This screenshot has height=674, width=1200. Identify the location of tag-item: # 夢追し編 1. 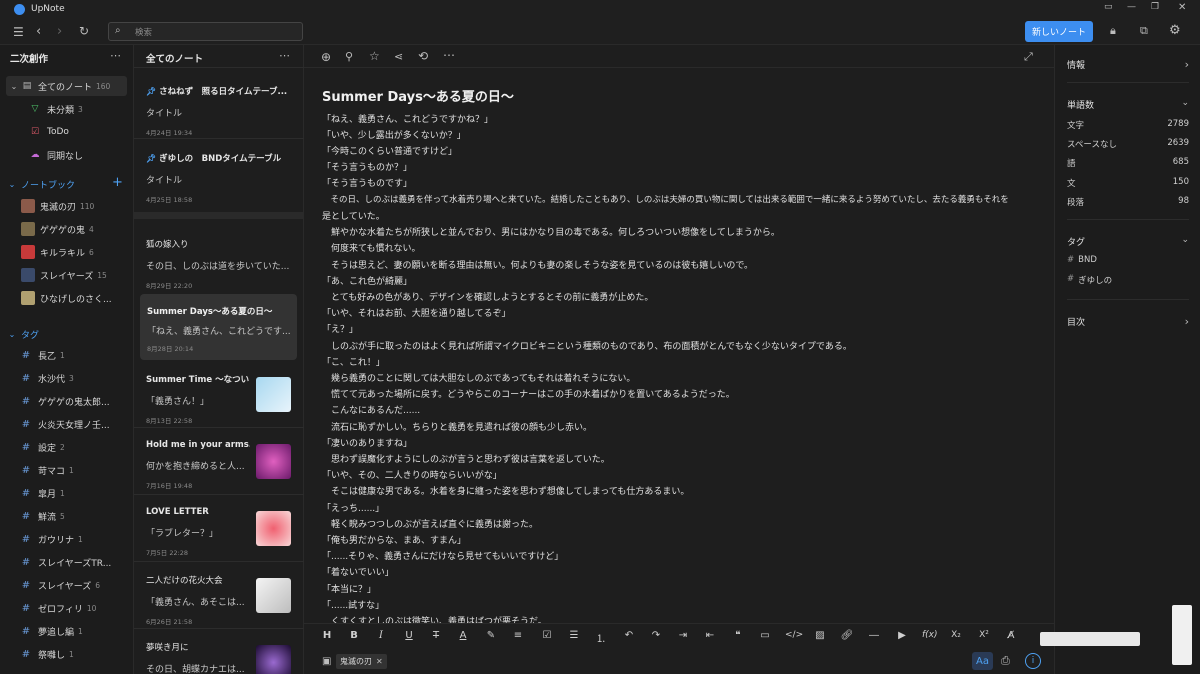
(67, 631).